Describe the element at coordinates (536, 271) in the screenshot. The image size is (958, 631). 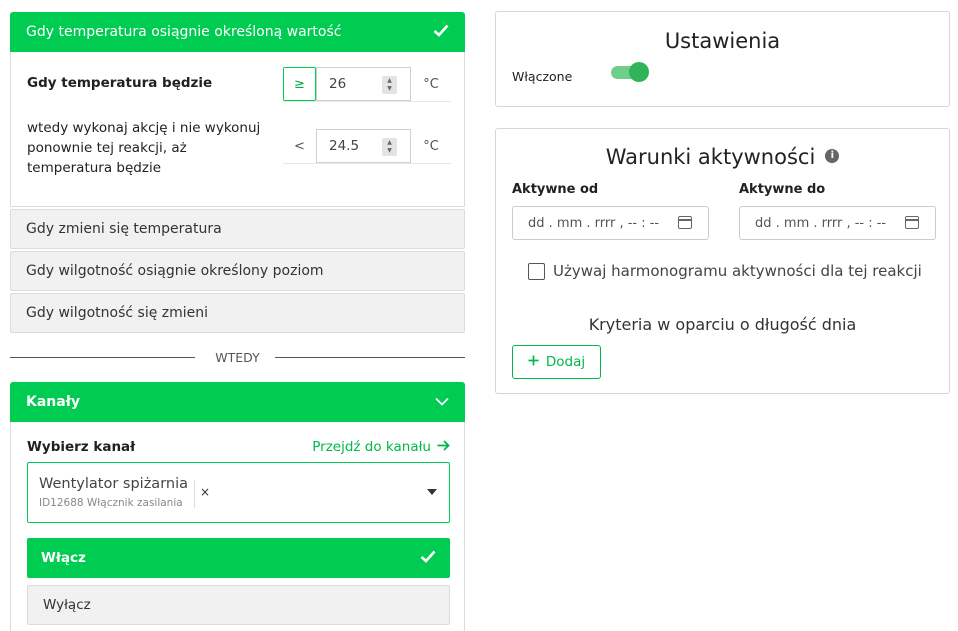
I see `schedule-checkbox` at that location.